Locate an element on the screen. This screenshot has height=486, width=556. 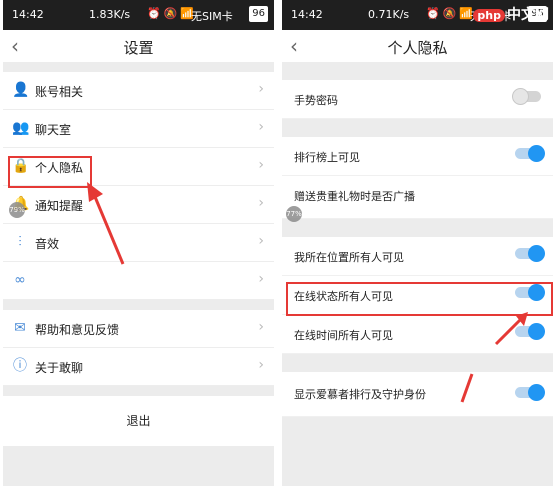
title-bar: ‹ 个人隐私 is located at coordinates (417, 46).